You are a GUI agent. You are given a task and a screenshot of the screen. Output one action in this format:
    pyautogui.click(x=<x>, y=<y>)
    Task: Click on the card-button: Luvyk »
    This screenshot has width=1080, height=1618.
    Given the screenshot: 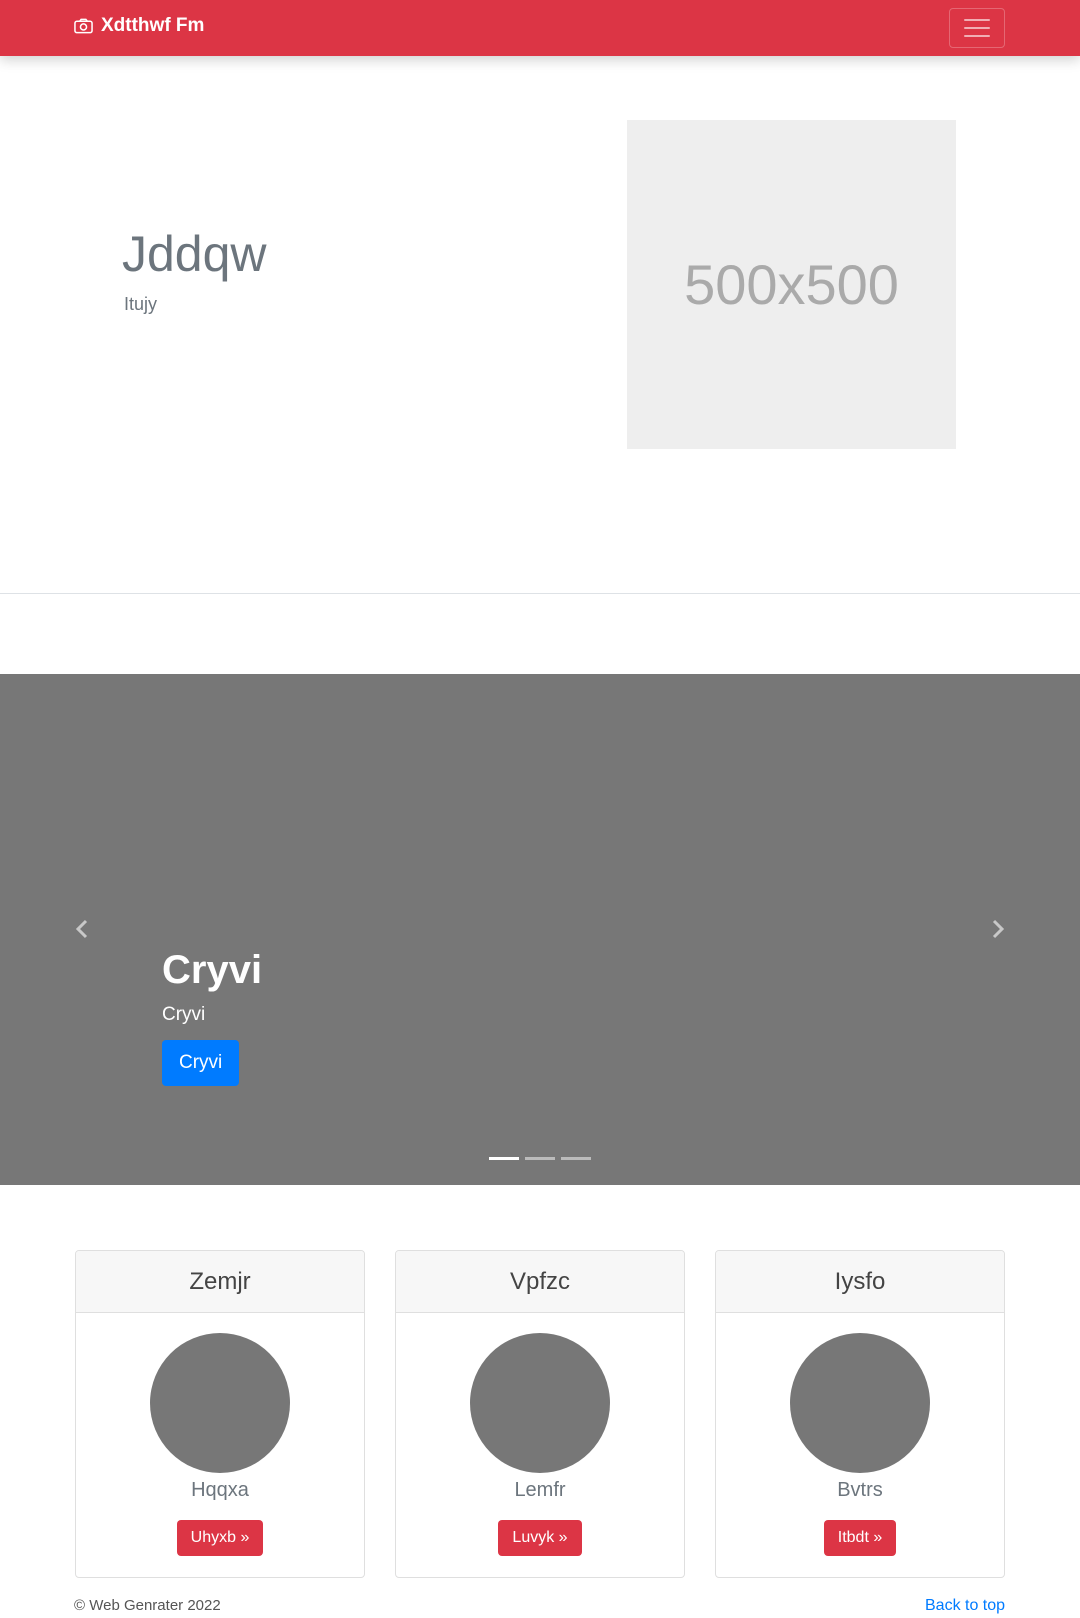 What is the action you would take?
    pyautogui.click(x=540, y=1538)
    